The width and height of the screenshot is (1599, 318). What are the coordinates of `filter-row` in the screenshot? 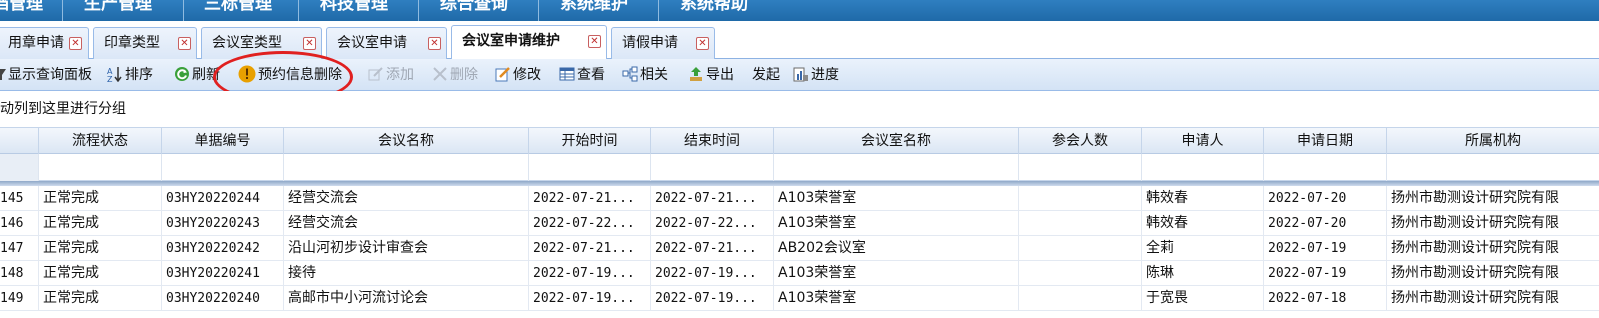 It's located at (799, 167).